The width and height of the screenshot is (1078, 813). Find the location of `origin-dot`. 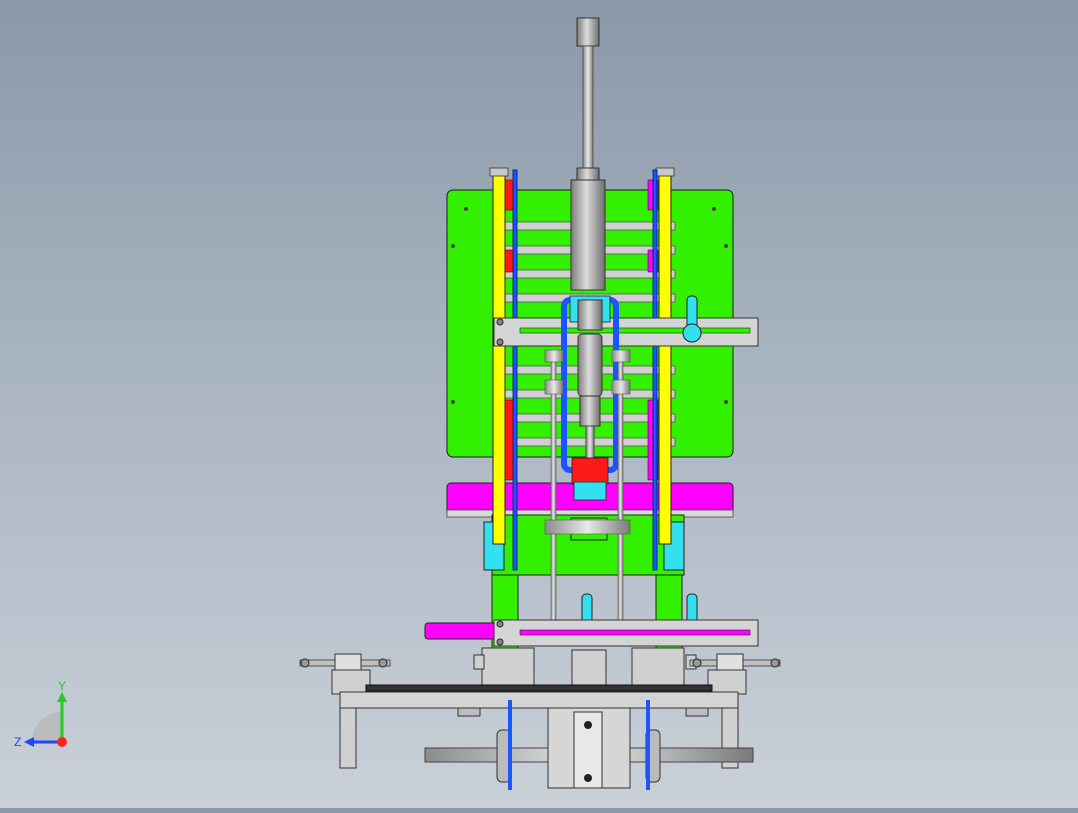

origin-dot is located at coordinates (62, 742).